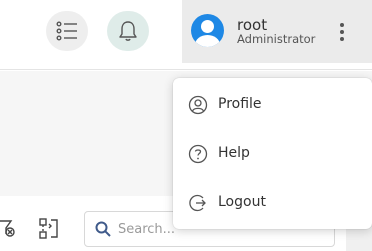  Describe the element at coordinates (242, 202) in the screenshot. I see `menu-item-label: Logout` at that location.